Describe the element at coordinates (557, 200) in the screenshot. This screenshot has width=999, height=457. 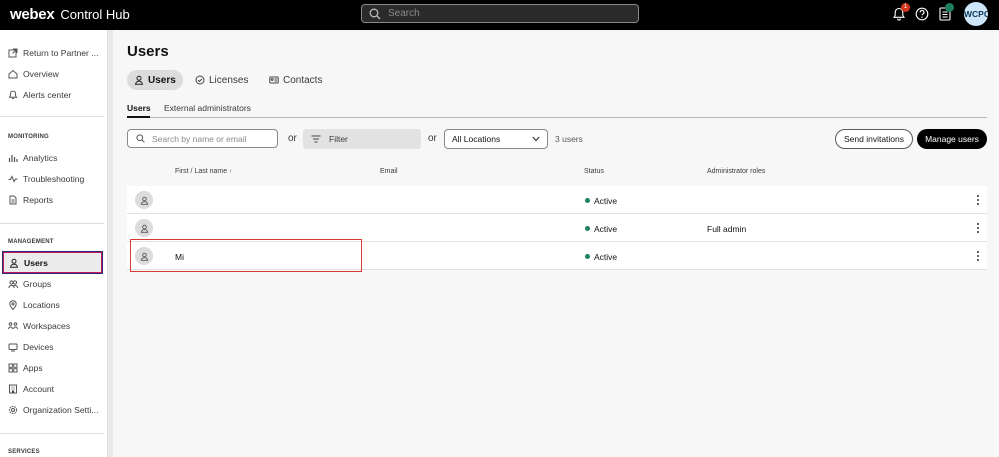
I see `table-row: Active` at that location.